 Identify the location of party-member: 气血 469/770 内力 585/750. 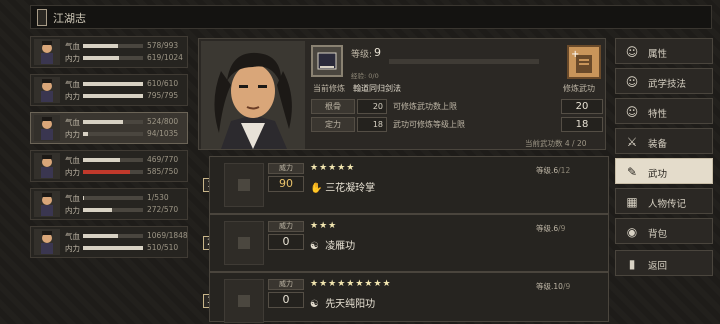
(109, 166).